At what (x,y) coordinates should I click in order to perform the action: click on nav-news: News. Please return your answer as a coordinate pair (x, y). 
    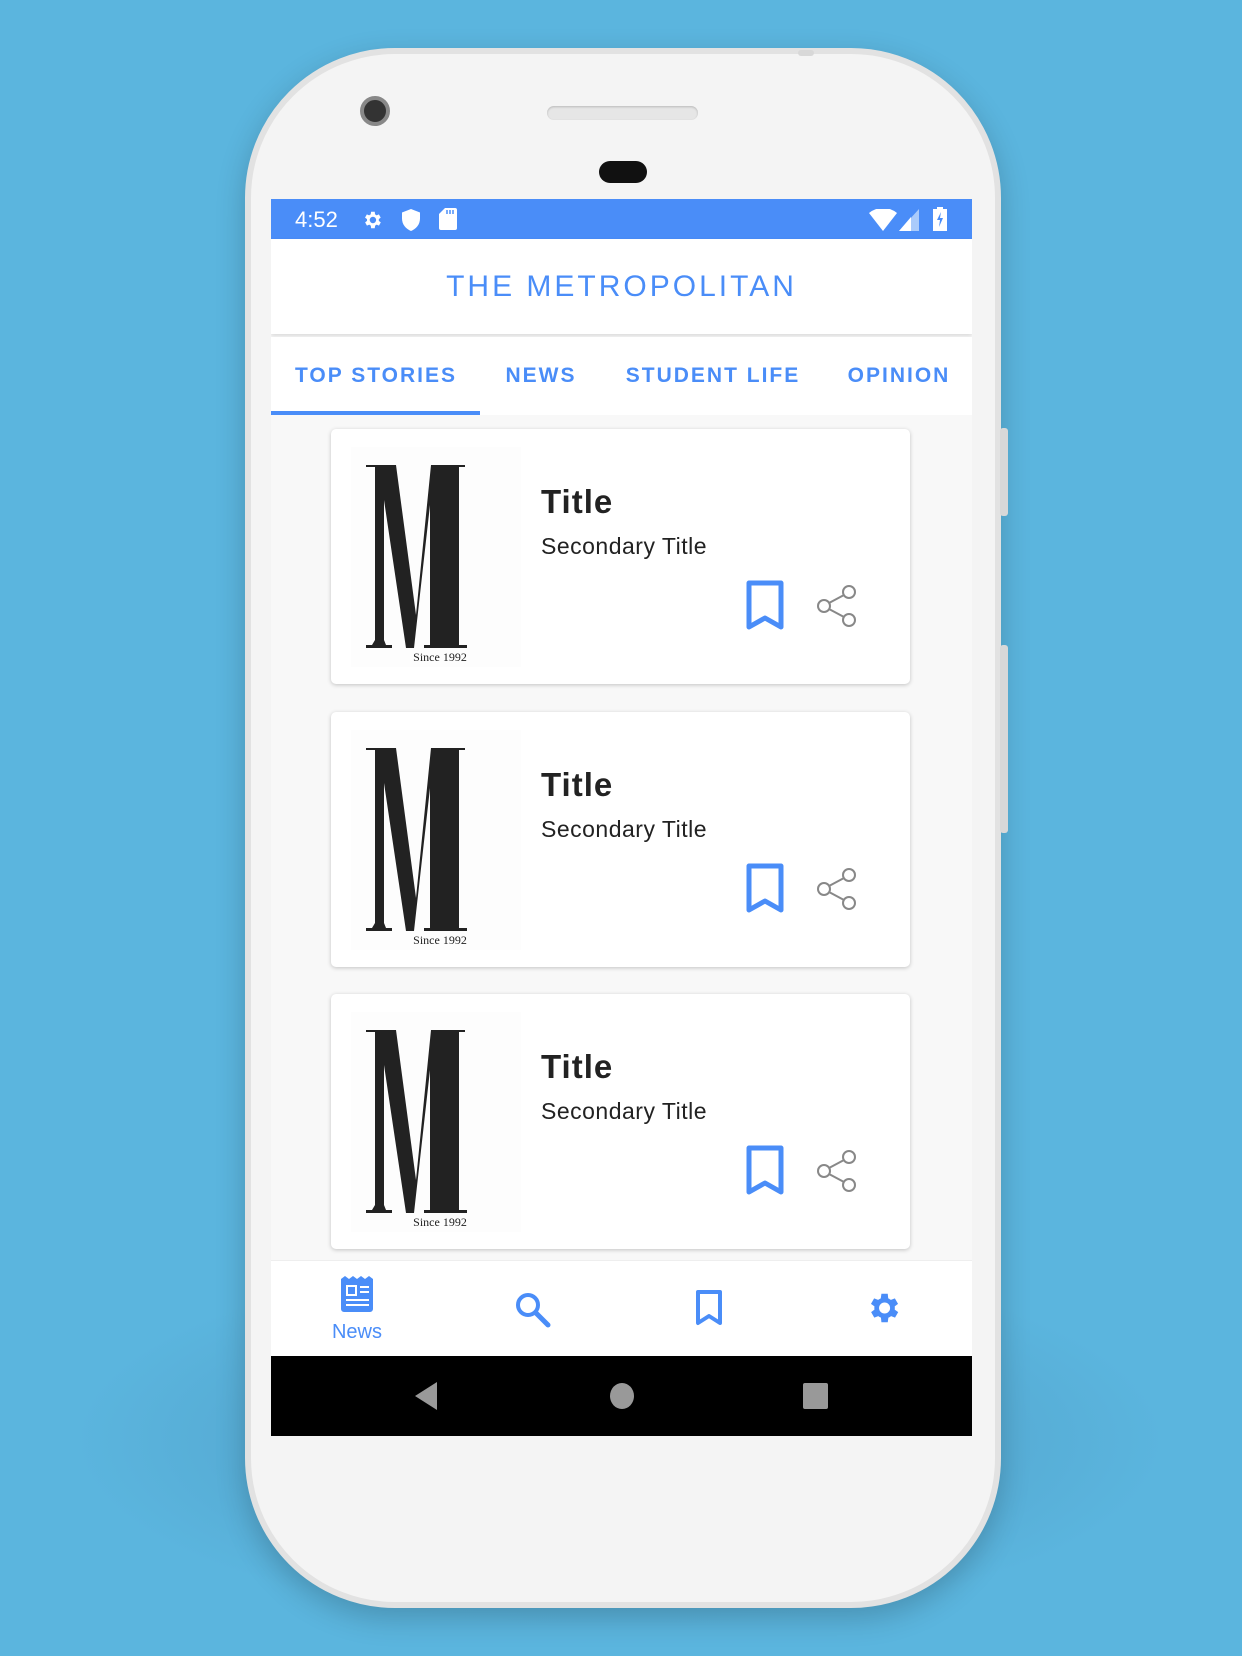
    Looking at the image, I should click on (357, 1309).